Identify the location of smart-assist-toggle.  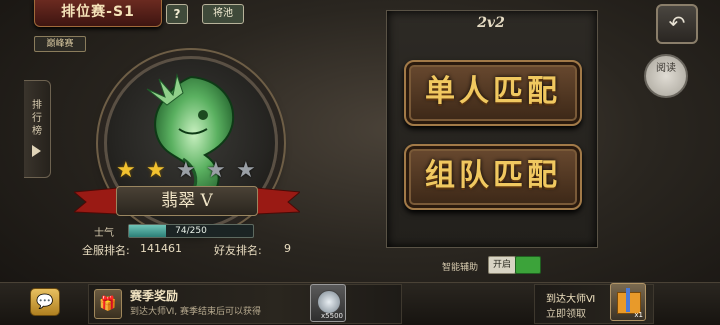
(528, 265).